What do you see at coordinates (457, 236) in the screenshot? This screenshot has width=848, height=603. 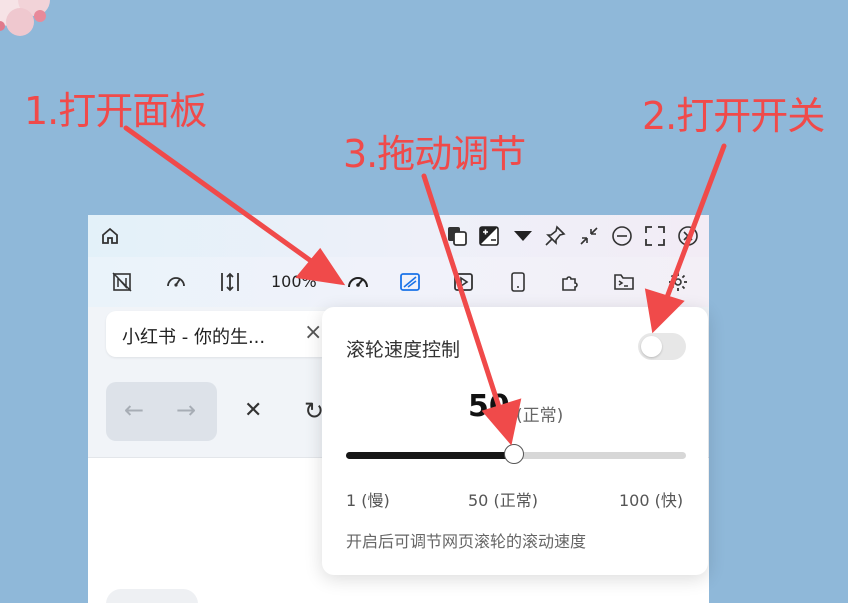 I see `copy-window-icon` at bounding box center [457, 236].